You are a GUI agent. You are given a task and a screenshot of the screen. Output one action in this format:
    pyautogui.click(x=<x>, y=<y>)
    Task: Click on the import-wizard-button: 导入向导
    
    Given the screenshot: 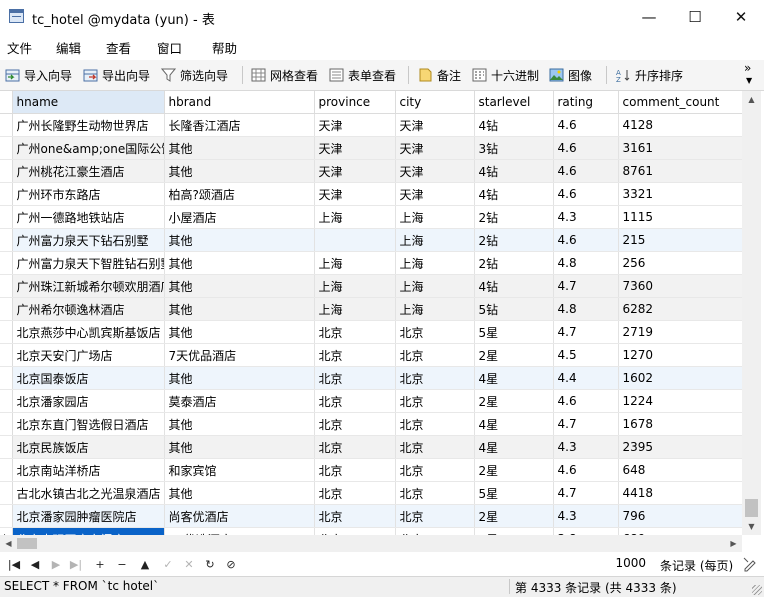 What is the action you would take?
    pyautogui.click(x=38, y=75)
    